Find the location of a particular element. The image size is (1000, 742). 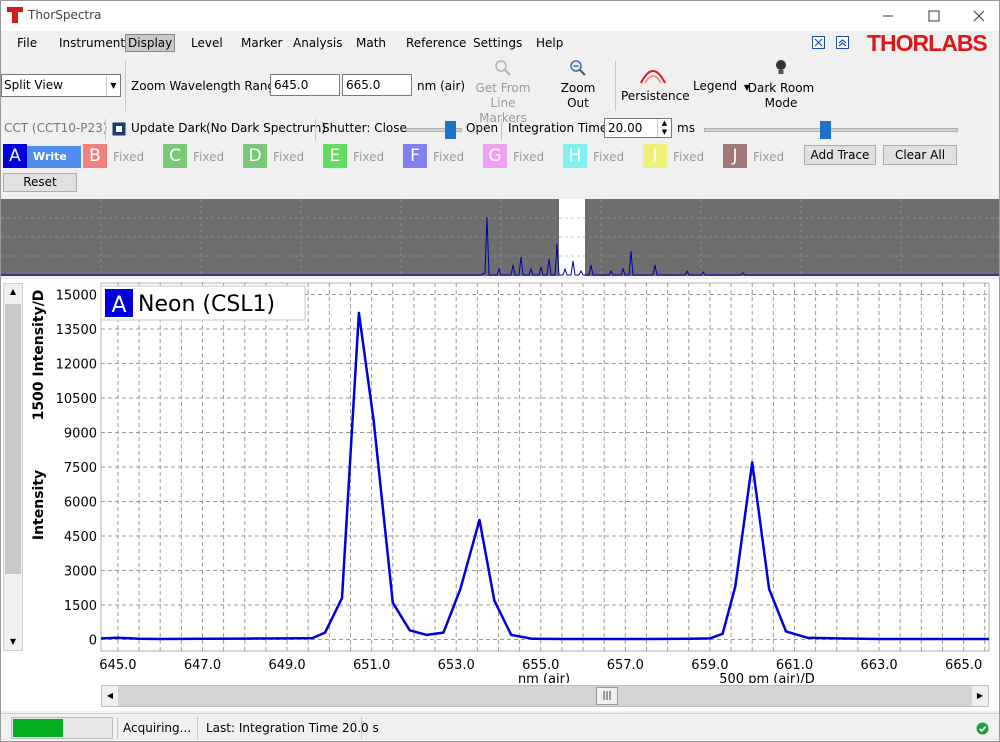

thorlabs-brand: THORLABS is located at coordinates (927, 43).